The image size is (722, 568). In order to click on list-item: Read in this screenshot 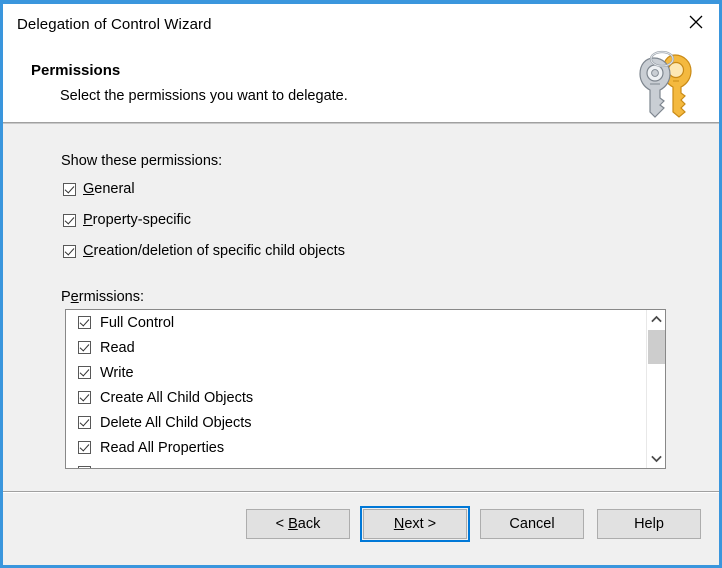, I will do `click(356, 347)`.